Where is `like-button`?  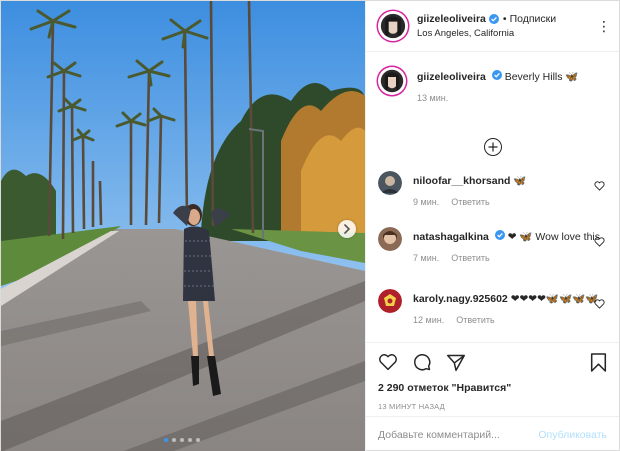
like-button is located at coordinates (388, 362).